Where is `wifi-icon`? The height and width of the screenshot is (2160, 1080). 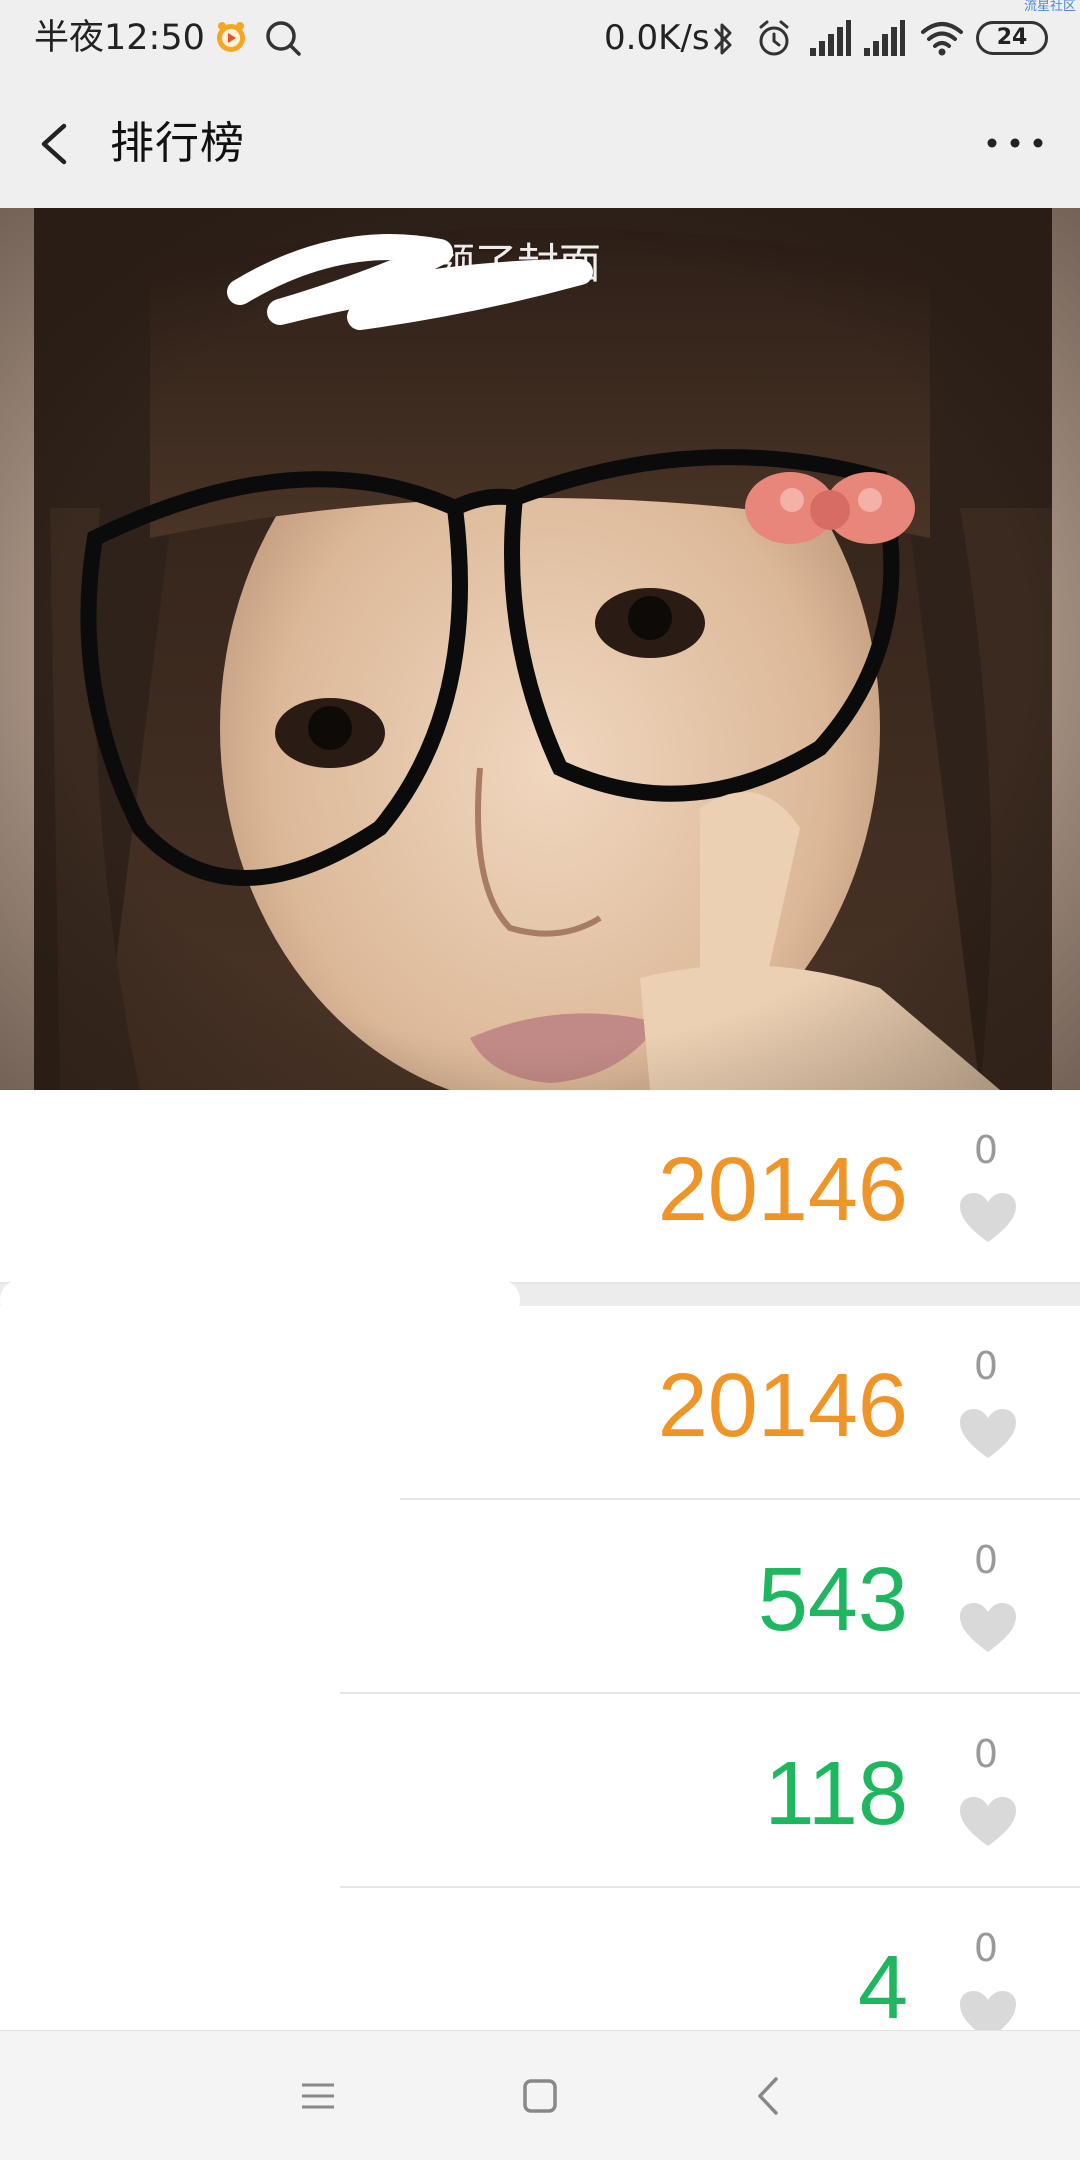 wifi-icon is located at coordinates (942, 39).